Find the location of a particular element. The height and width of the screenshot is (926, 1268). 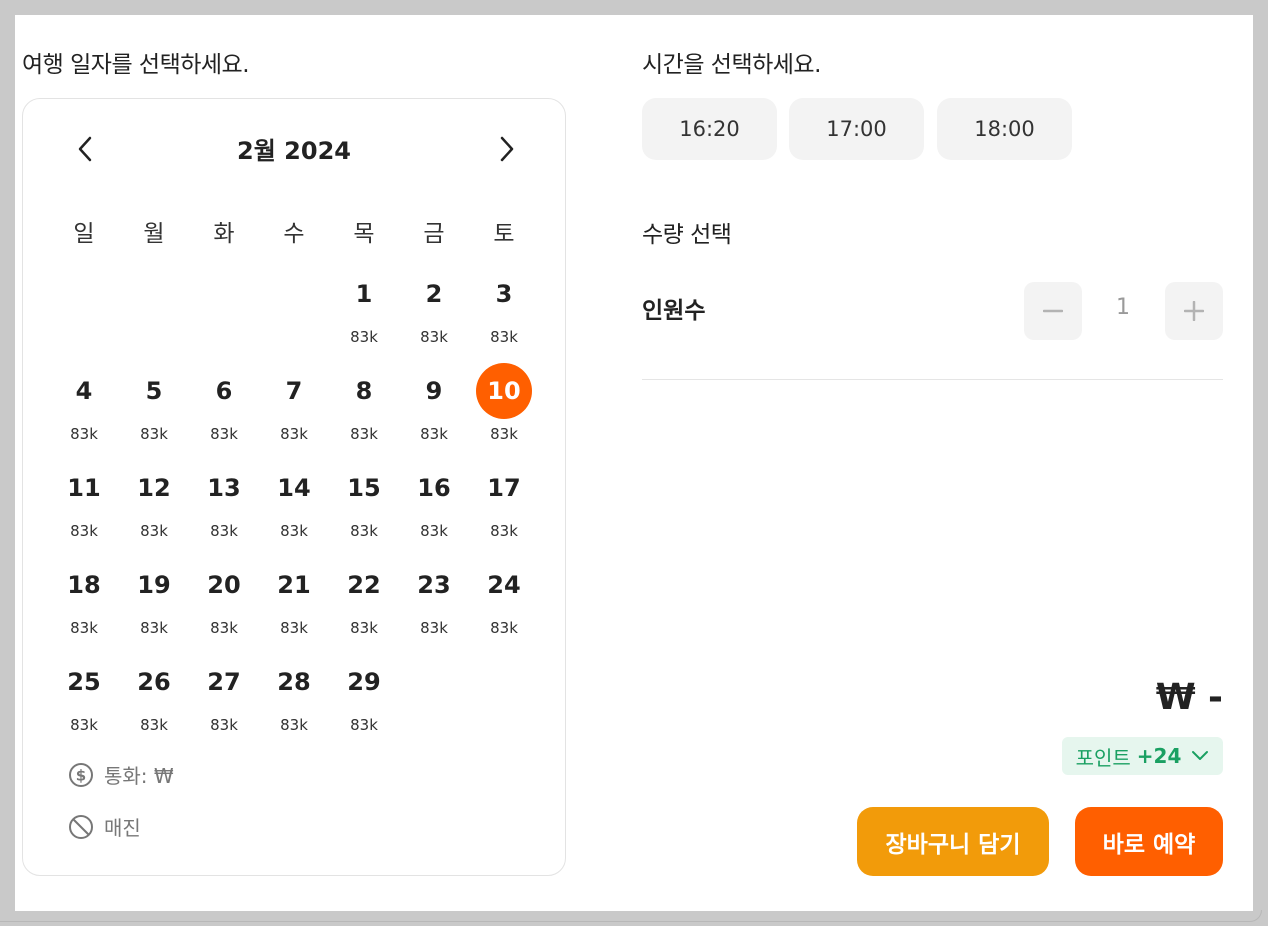

day-number: 14 is located at coordinates (294, 488).